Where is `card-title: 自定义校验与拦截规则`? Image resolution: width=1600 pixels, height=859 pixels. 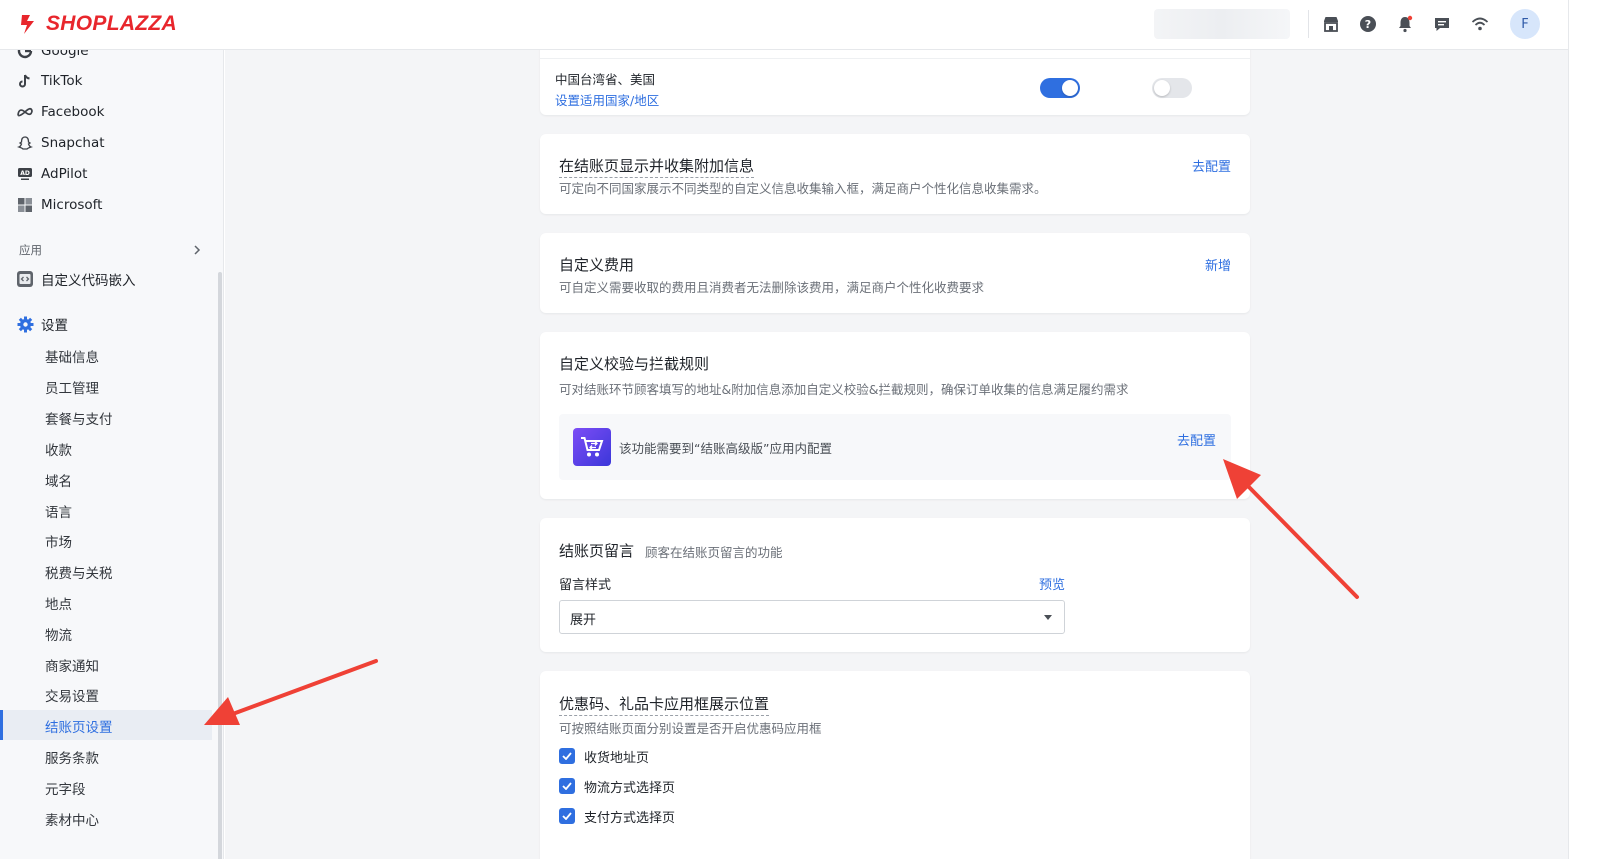 card-title: 自定义校验与拦截规则 is located at coordinates (634, 364).